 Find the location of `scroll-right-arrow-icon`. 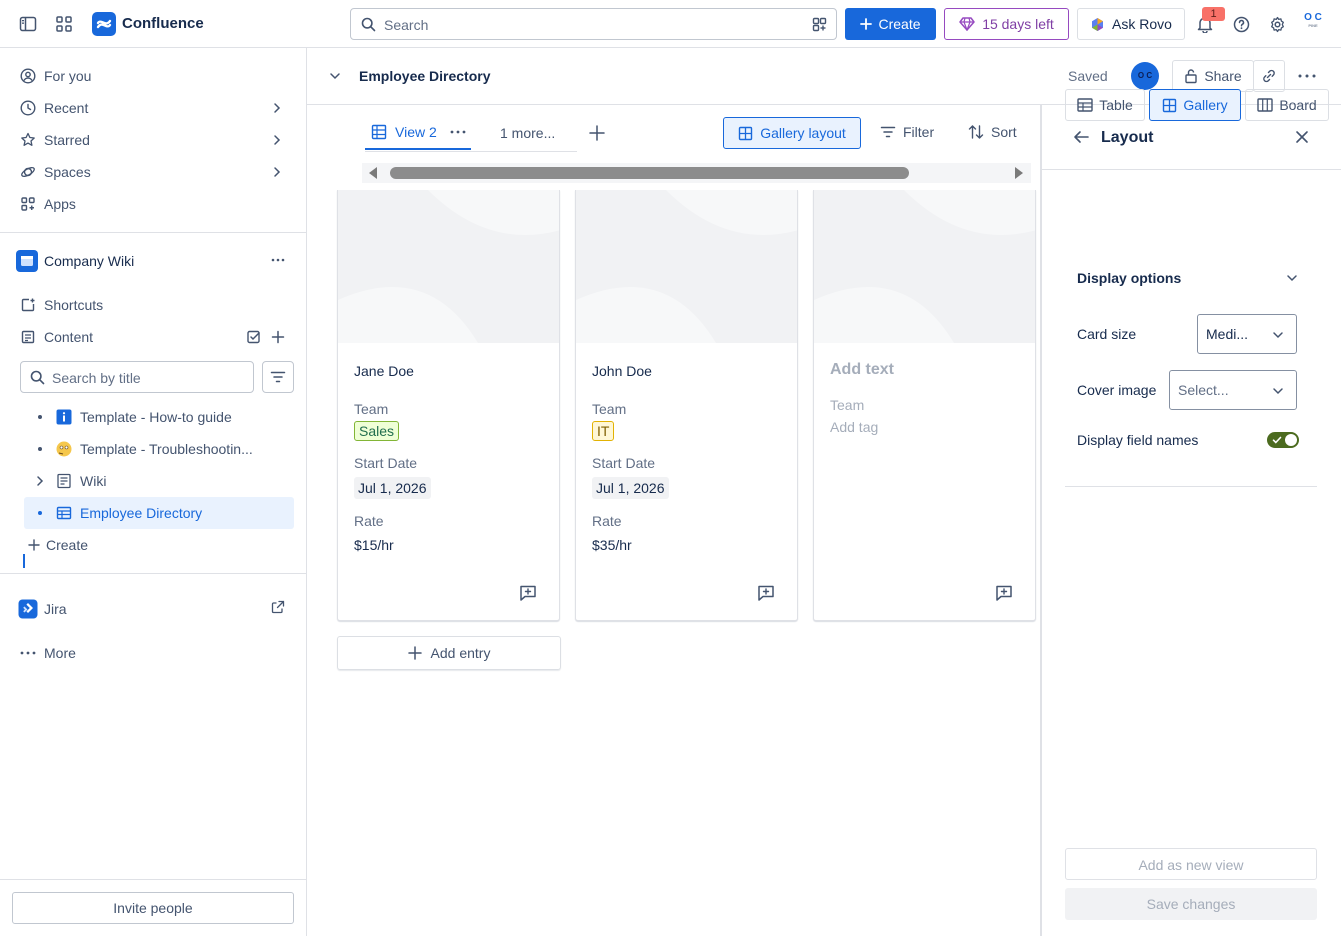

scroll-right-arrow-icon is located at coordinates (1019, 173).